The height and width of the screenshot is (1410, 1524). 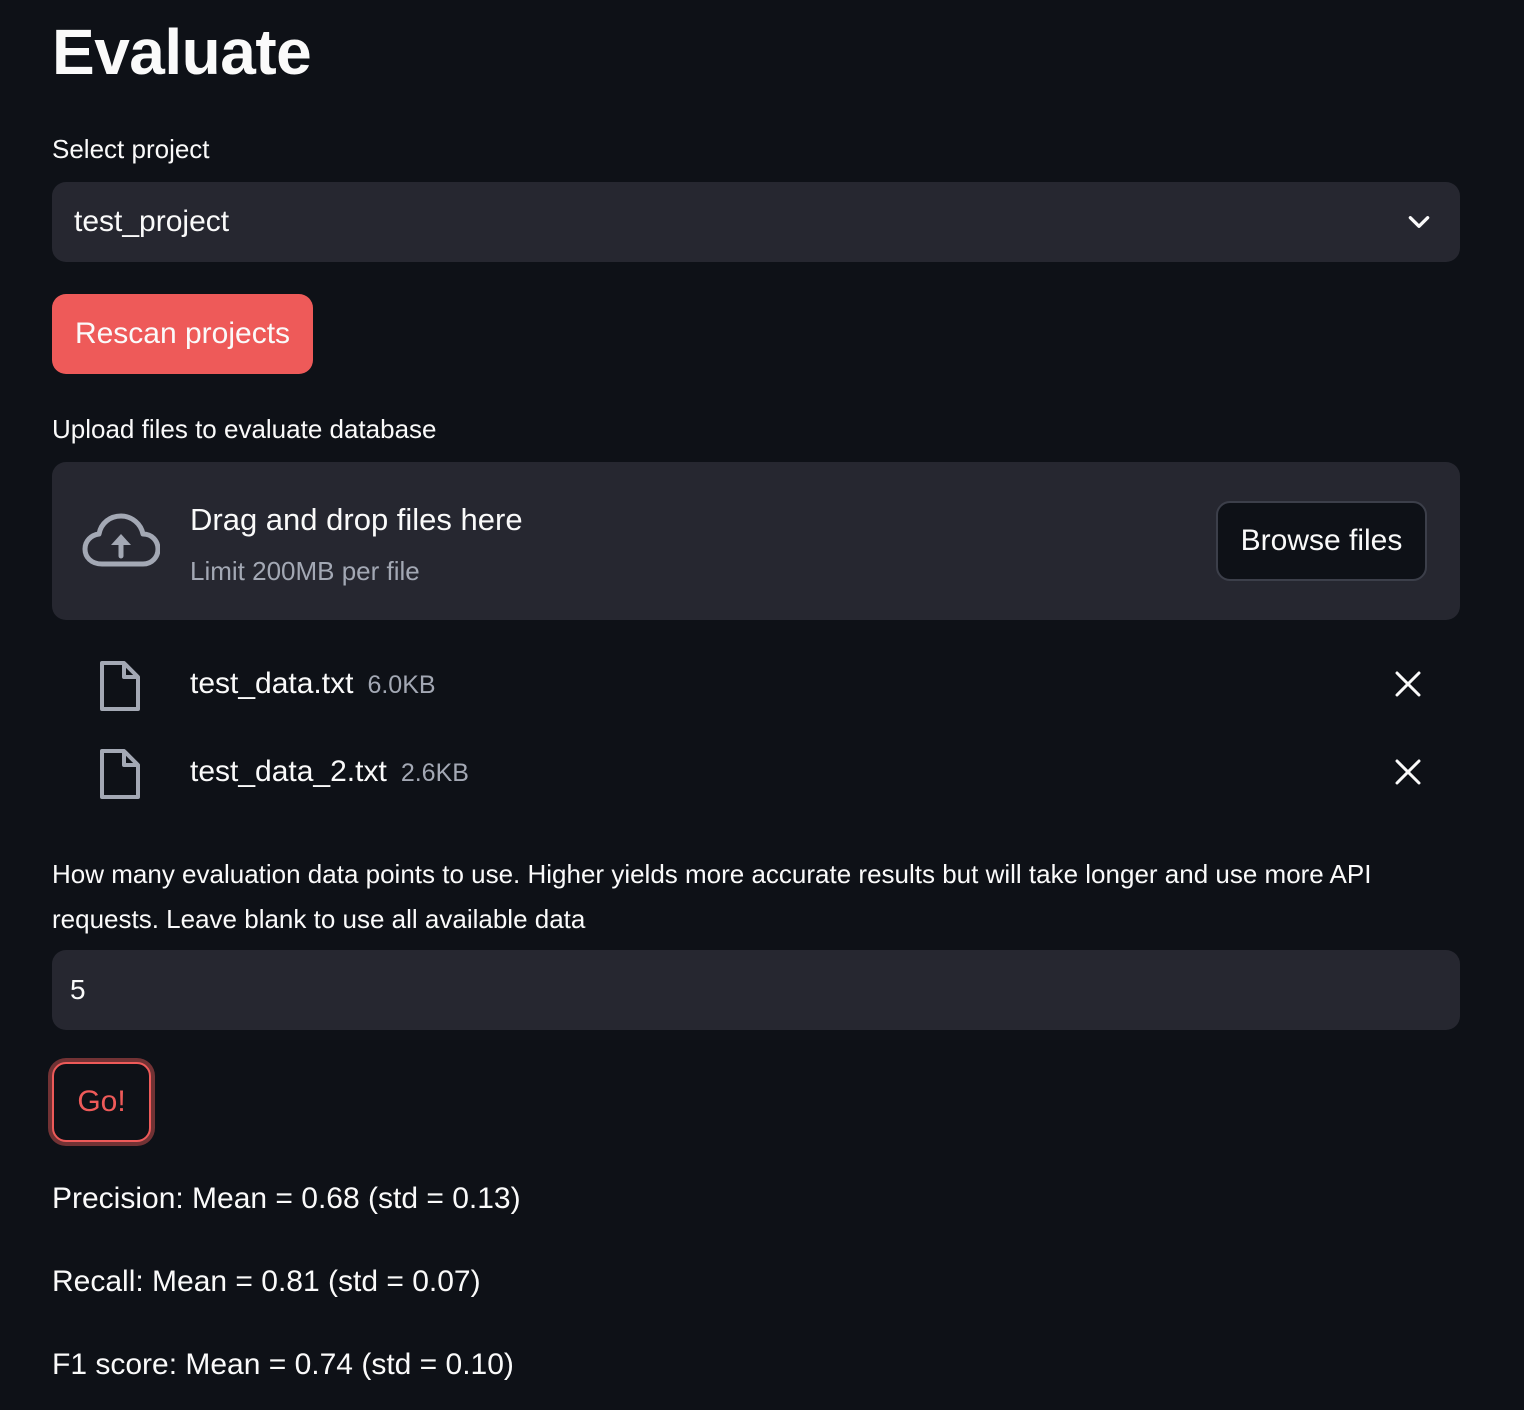 I want to click on chevron-down-icon, so click(x=1419, y=222).